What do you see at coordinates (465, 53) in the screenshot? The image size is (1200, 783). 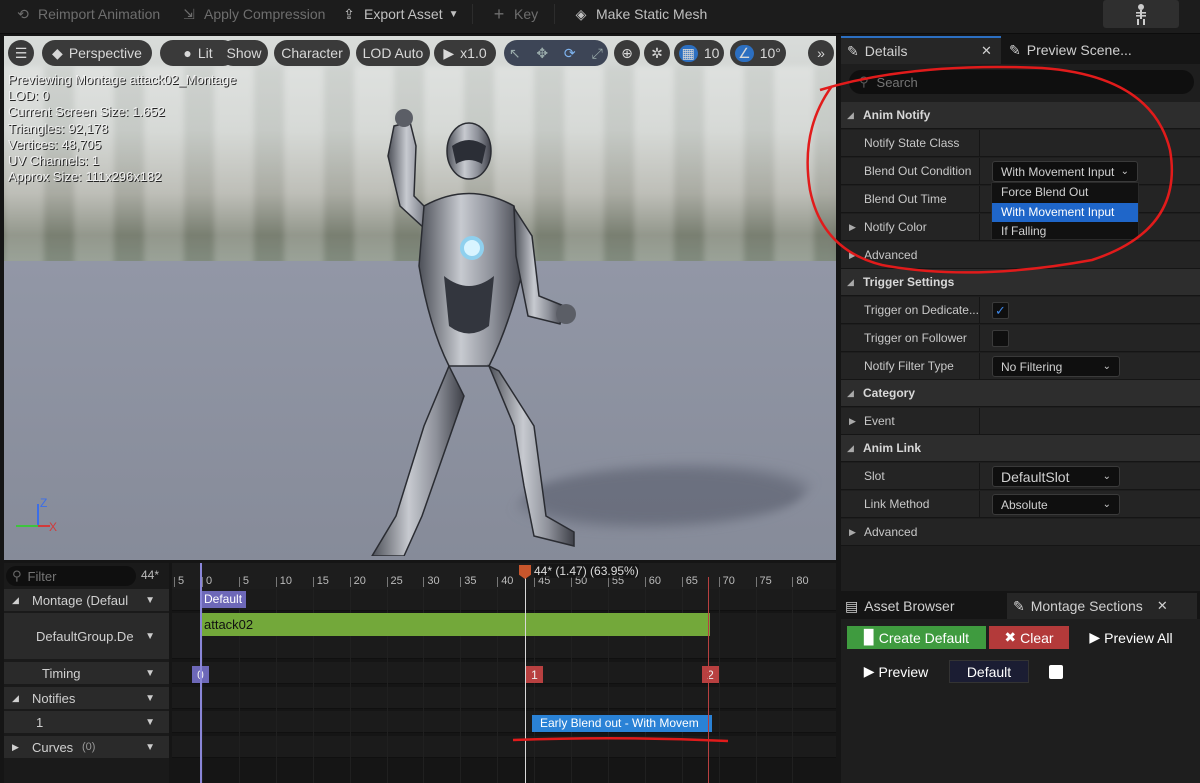 I see `playback-speed-button: ▶ x1.0` at bounding box center [465, 53].